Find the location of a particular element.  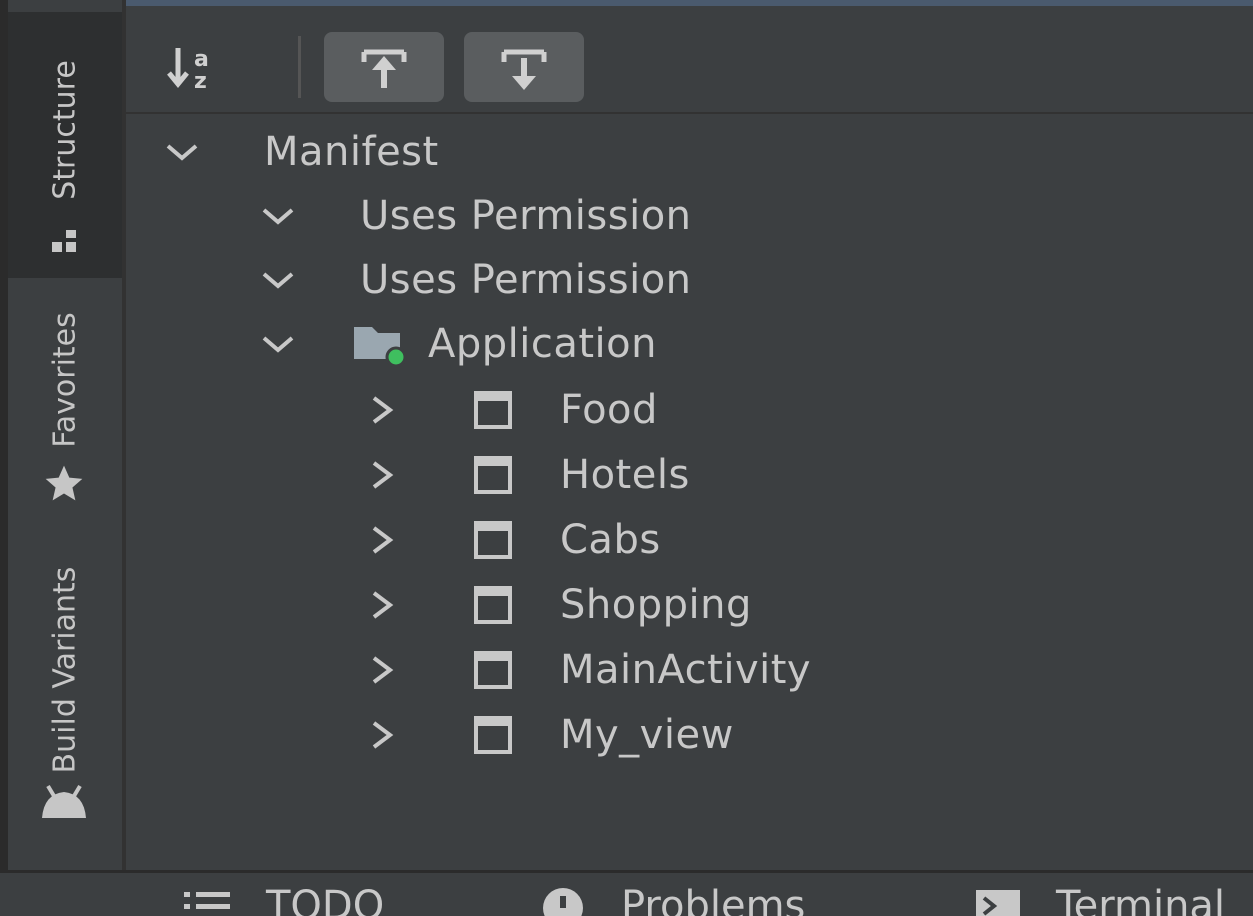

tree-node-label: Application is located at coordinates (542, 344).